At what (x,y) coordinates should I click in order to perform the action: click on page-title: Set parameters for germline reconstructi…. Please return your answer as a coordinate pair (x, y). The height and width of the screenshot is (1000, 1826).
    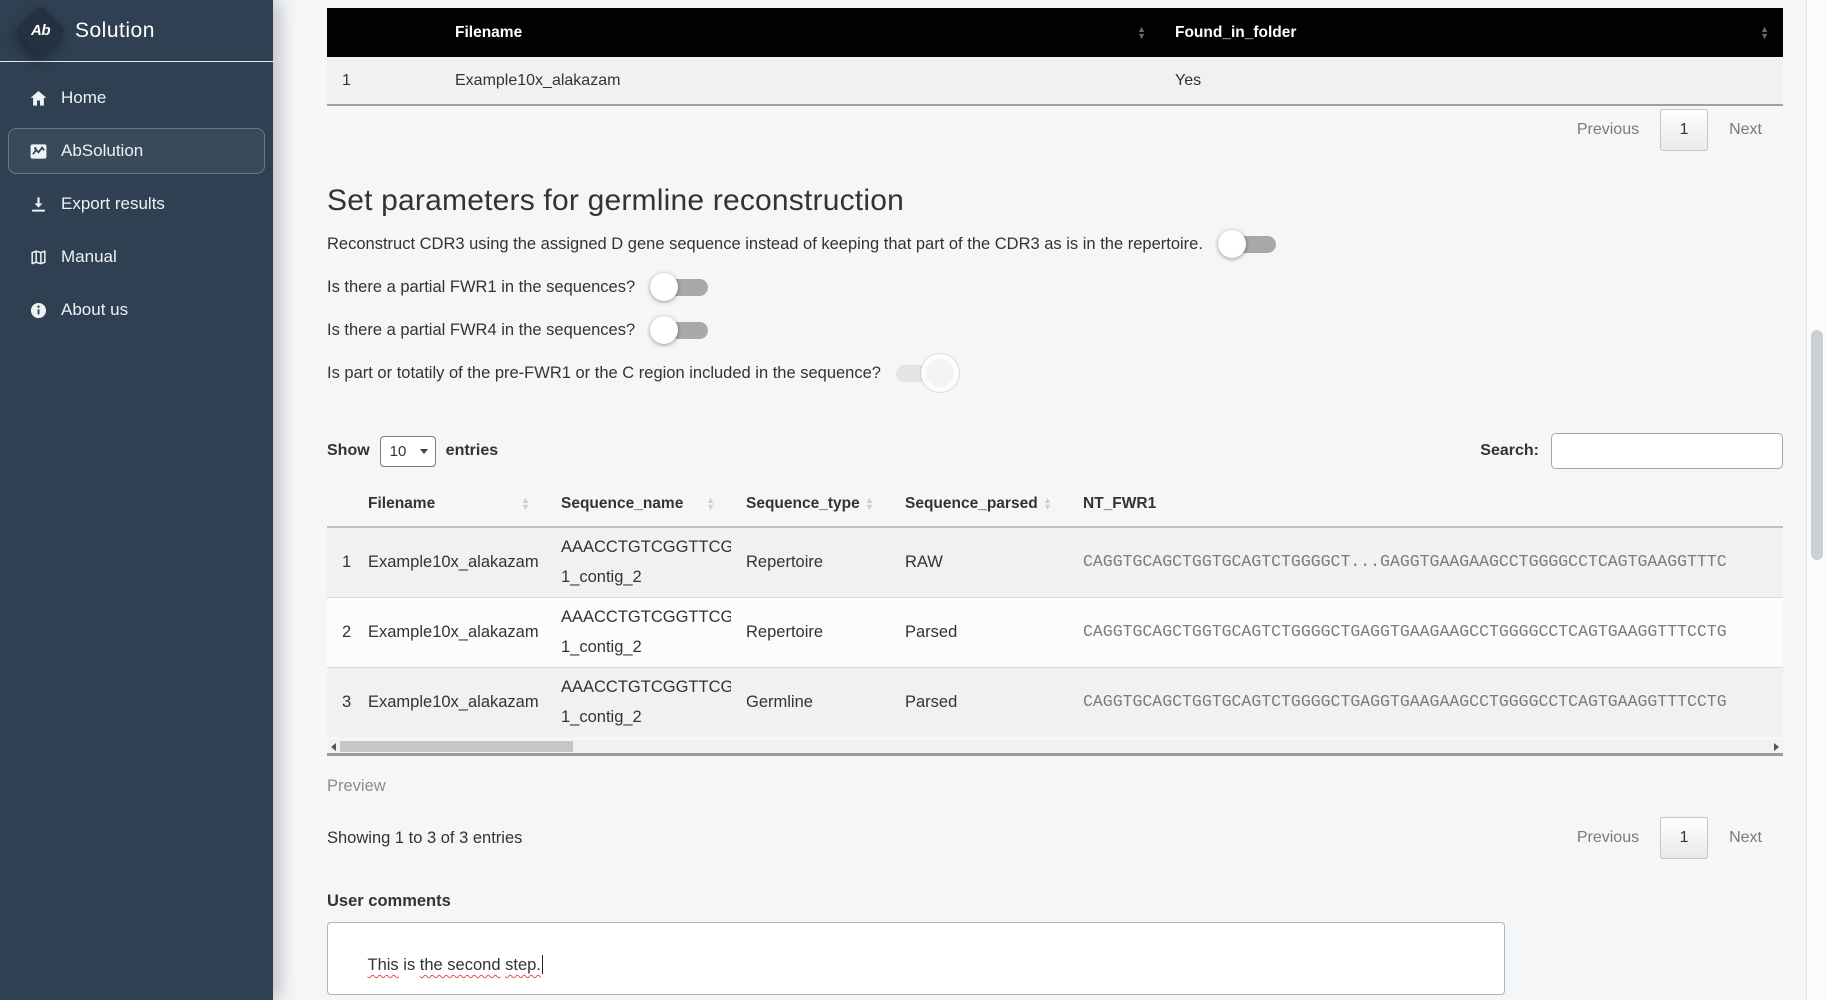
    Looking at the image, I should click on (615, 200).